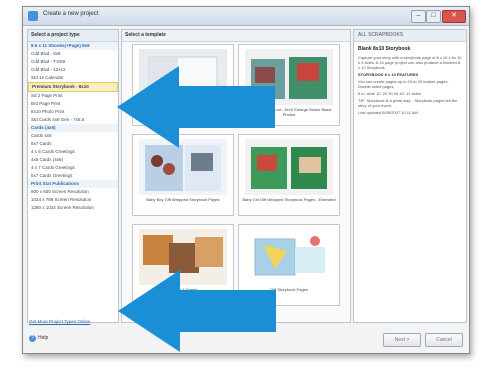  I want to click on minimize-button: –, so click(418, 16).